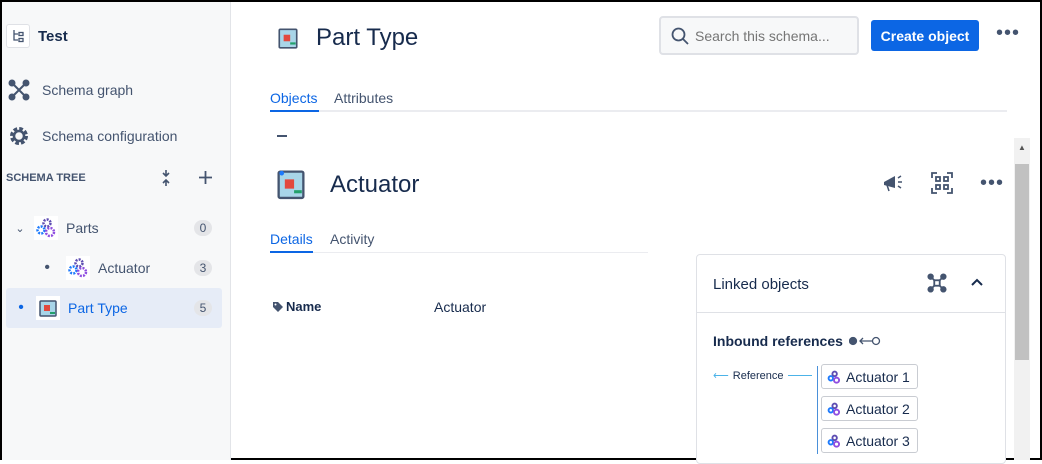 The image size is (1042, 464). Describe the element at coordinates (166, 178) in the screenshot. I see `collapse-all-icon` at that location.